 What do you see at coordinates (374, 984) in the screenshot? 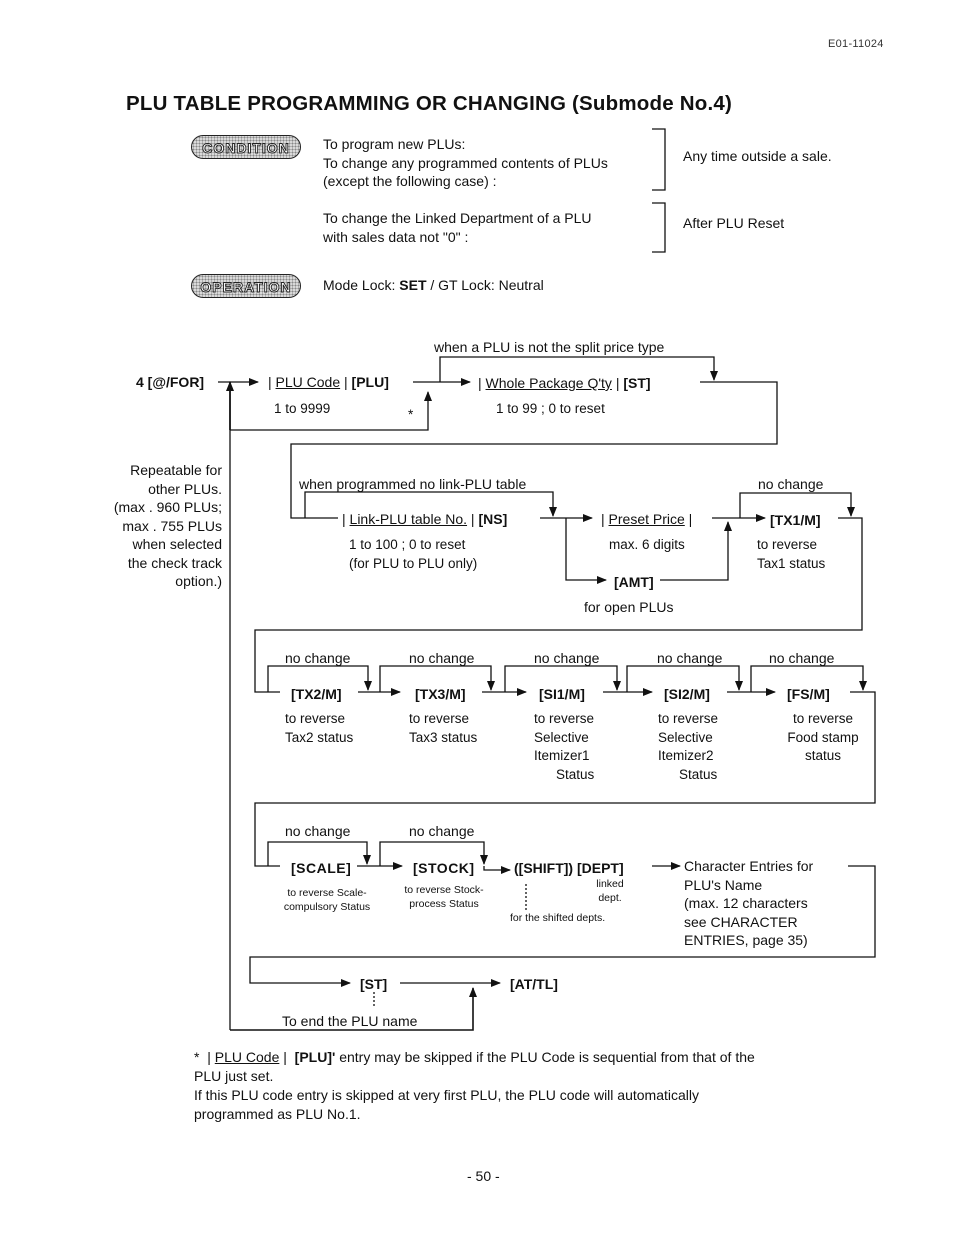
I see `final-st-key: [ST]` at bounding box center [374, 984].